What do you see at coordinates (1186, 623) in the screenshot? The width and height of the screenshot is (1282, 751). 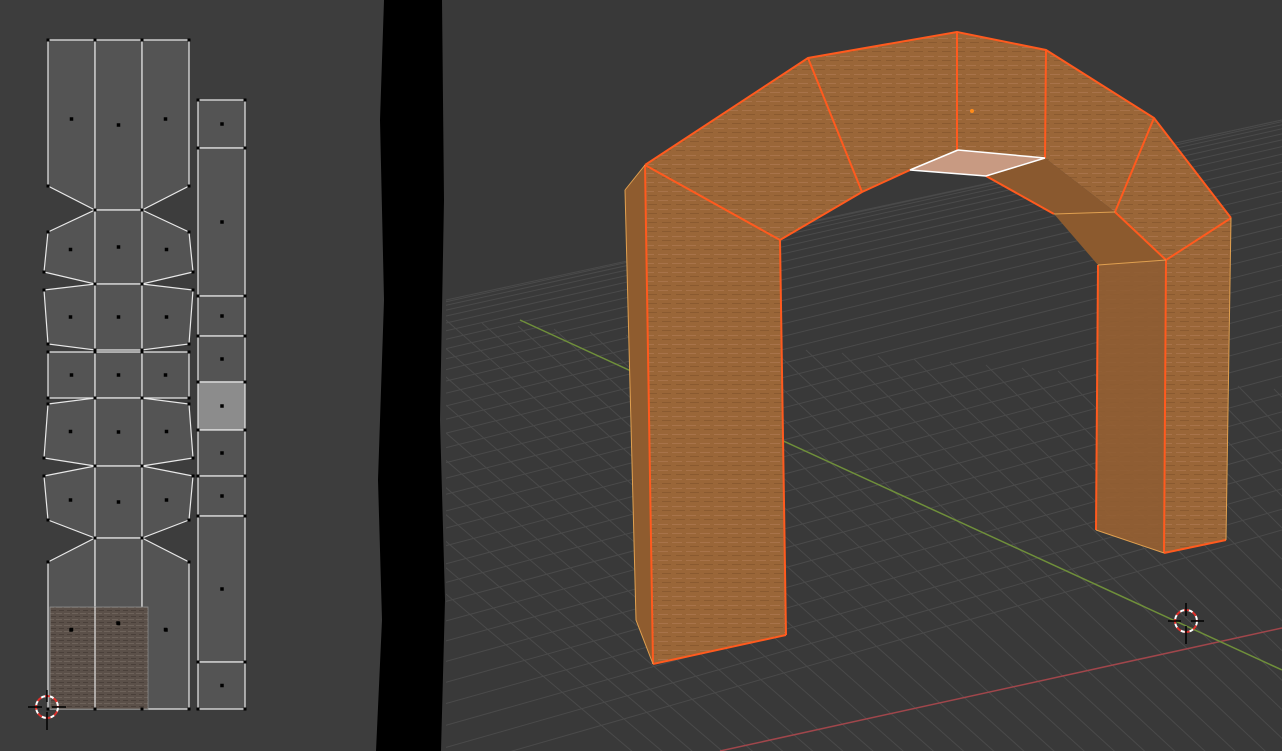 I see `3d-cursor-icon` at bounding box center [1186, 623].